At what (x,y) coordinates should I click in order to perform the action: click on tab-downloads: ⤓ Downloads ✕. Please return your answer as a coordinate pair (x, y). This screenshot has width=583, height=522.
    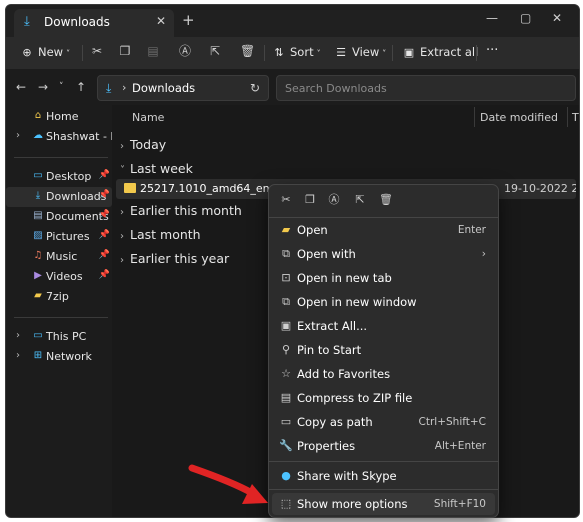
    Looking at the image, I should click on (94, 23).